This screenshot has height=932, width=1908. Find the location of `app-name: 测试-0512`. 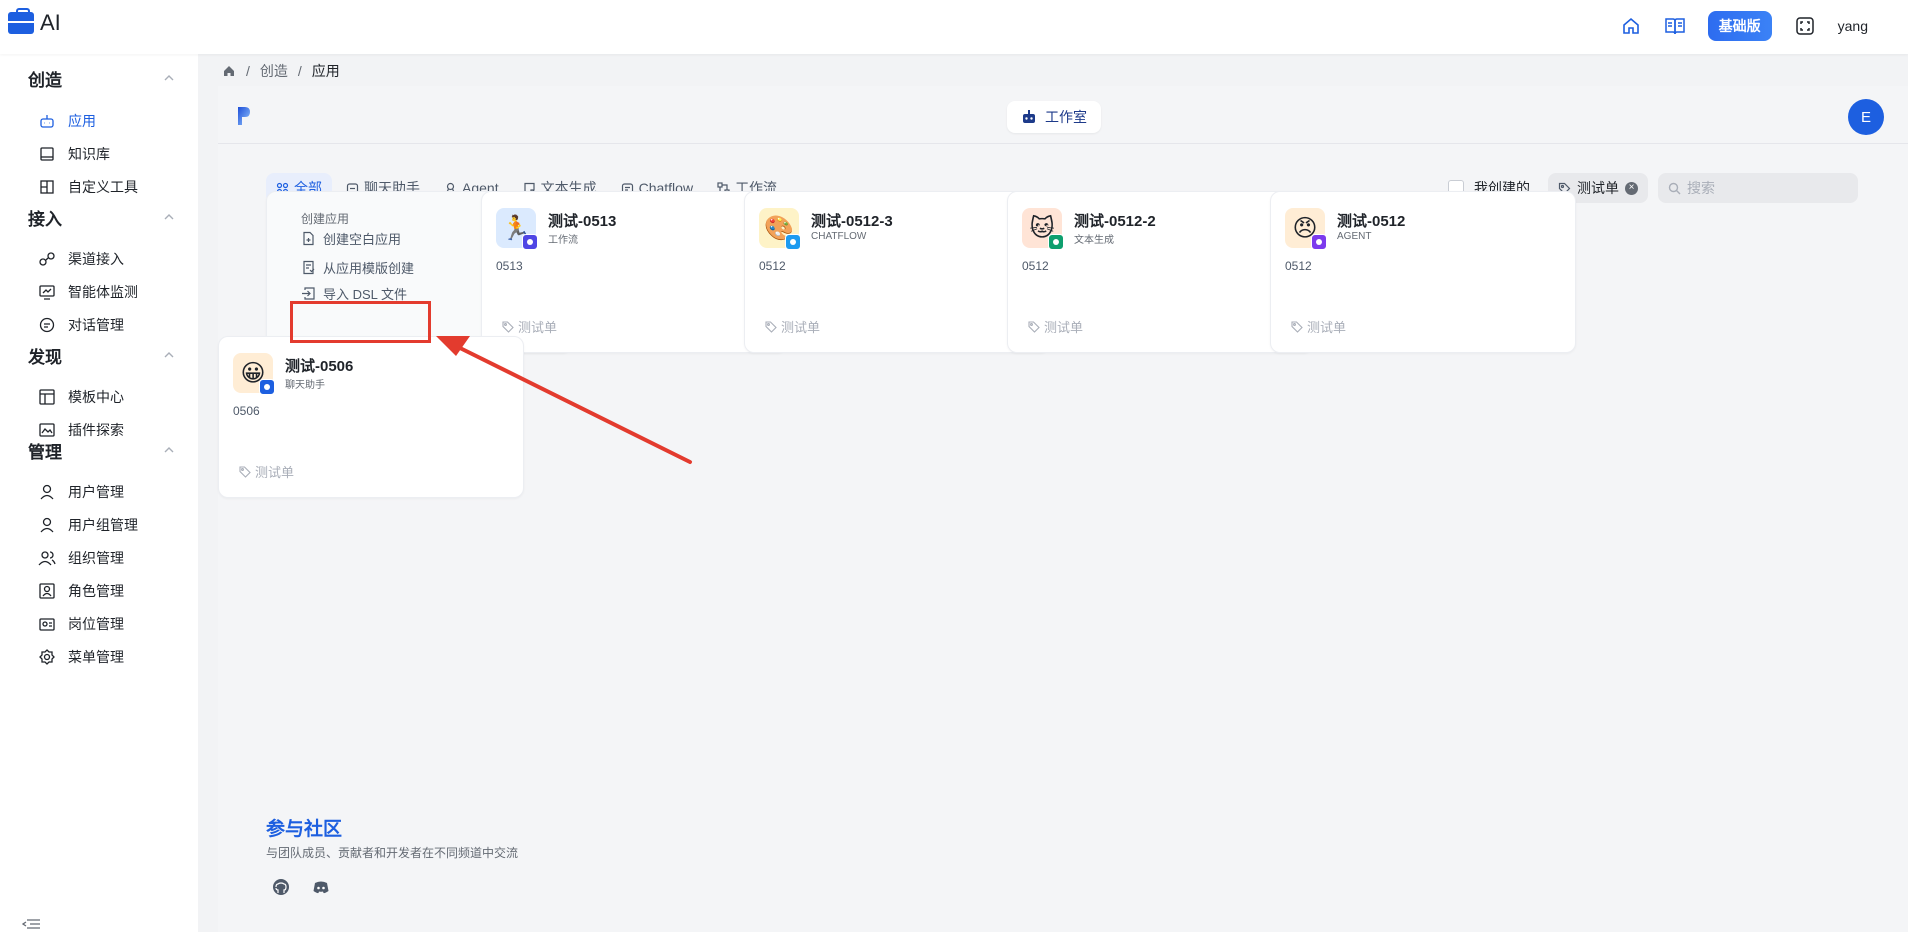

app-name: 测试-0512 is located at coordinates (1371, 221).